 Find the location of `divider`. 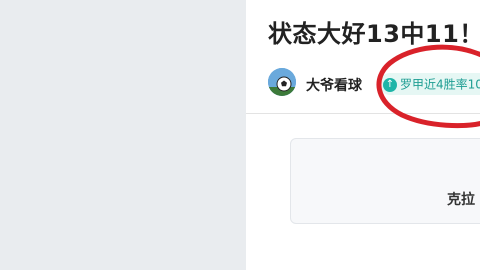

divider is located at coordinates (363, 113).